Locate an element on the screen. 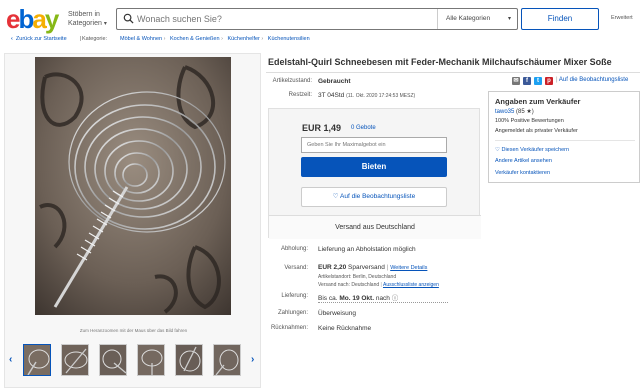 This screenshot has height=388, width=640. chevron-left-icon: ‹ is located at coordinates (10, 359).